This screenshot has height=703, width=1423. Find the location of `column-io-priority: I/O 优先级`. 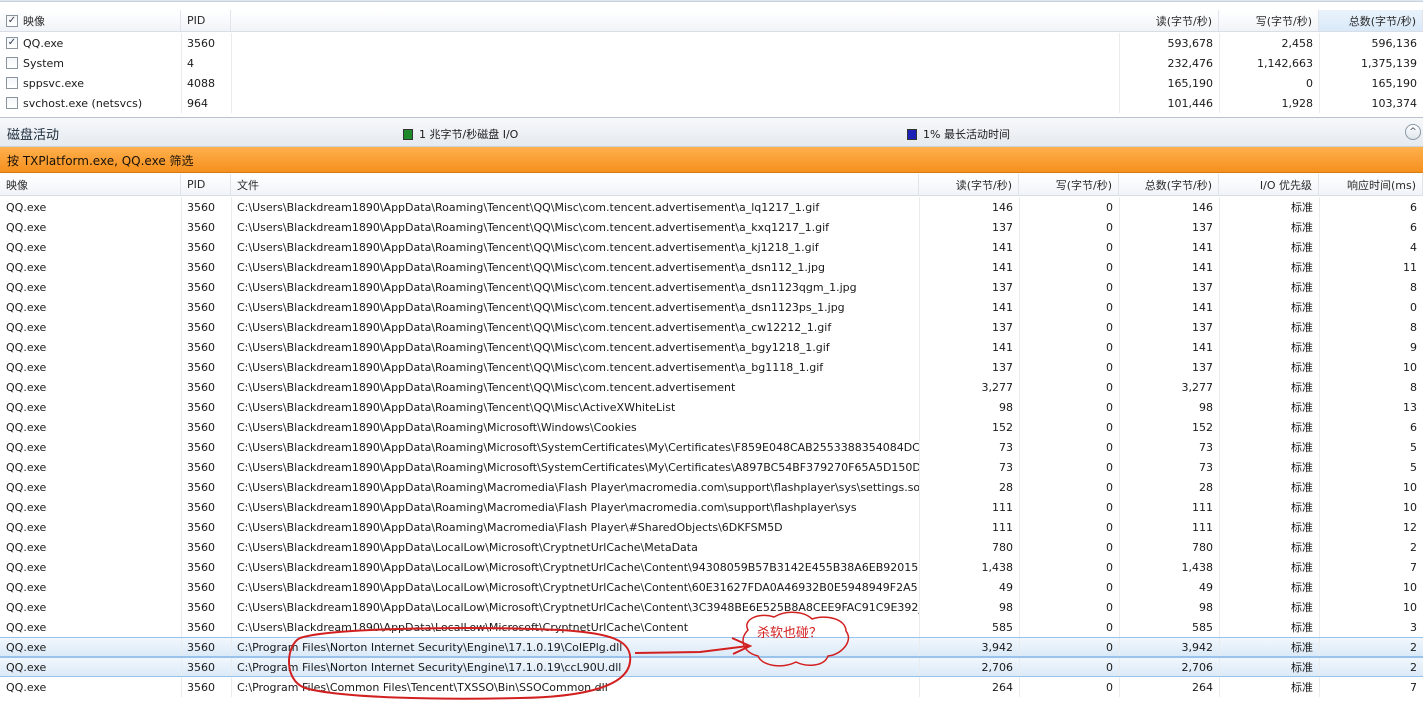

column-io-priority: I/O 优先级 is located at coordinates (1269, 184).